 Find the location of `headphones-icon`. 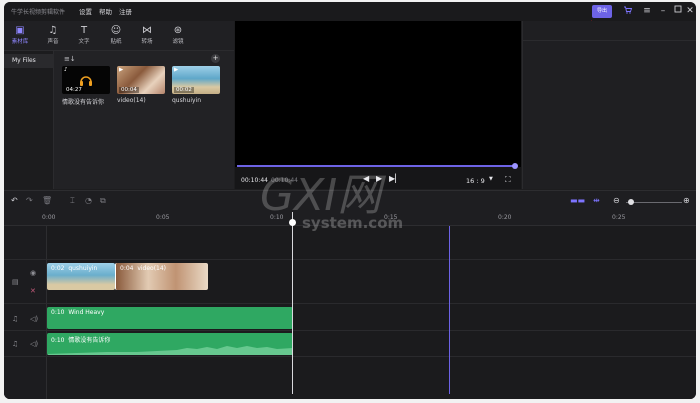

headphones-icon is located at coordinates (86, 81).